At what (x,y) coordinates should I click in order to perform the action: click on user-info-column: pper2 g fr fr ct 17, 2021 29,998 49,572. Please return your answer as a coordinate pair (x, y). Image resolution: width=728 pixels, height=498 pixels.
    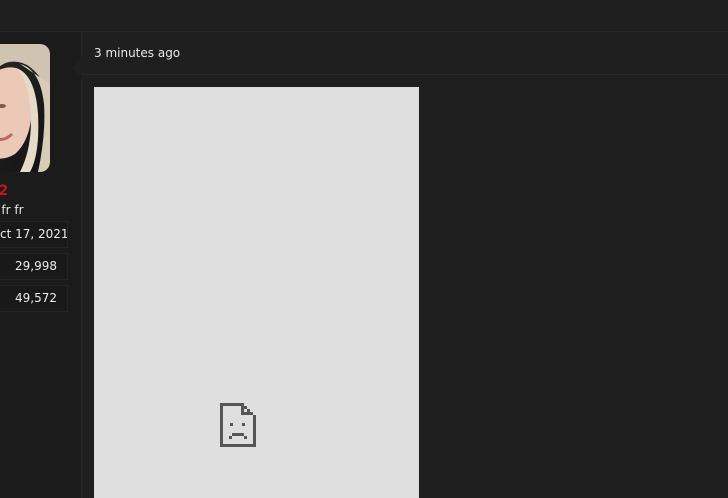
    Looking at the image, I should click on (41, 265).